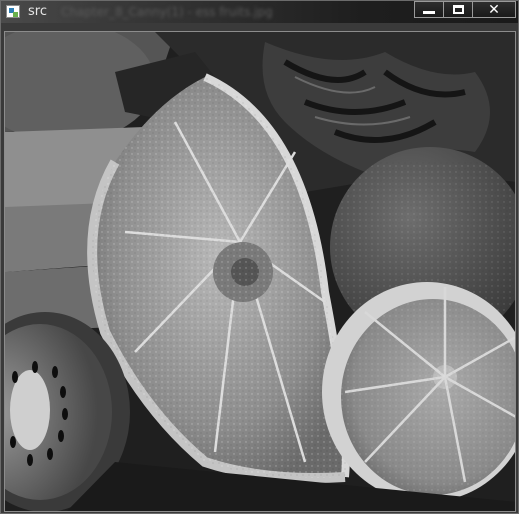  I want to click on close-icon: ✕, so click(494, 9).